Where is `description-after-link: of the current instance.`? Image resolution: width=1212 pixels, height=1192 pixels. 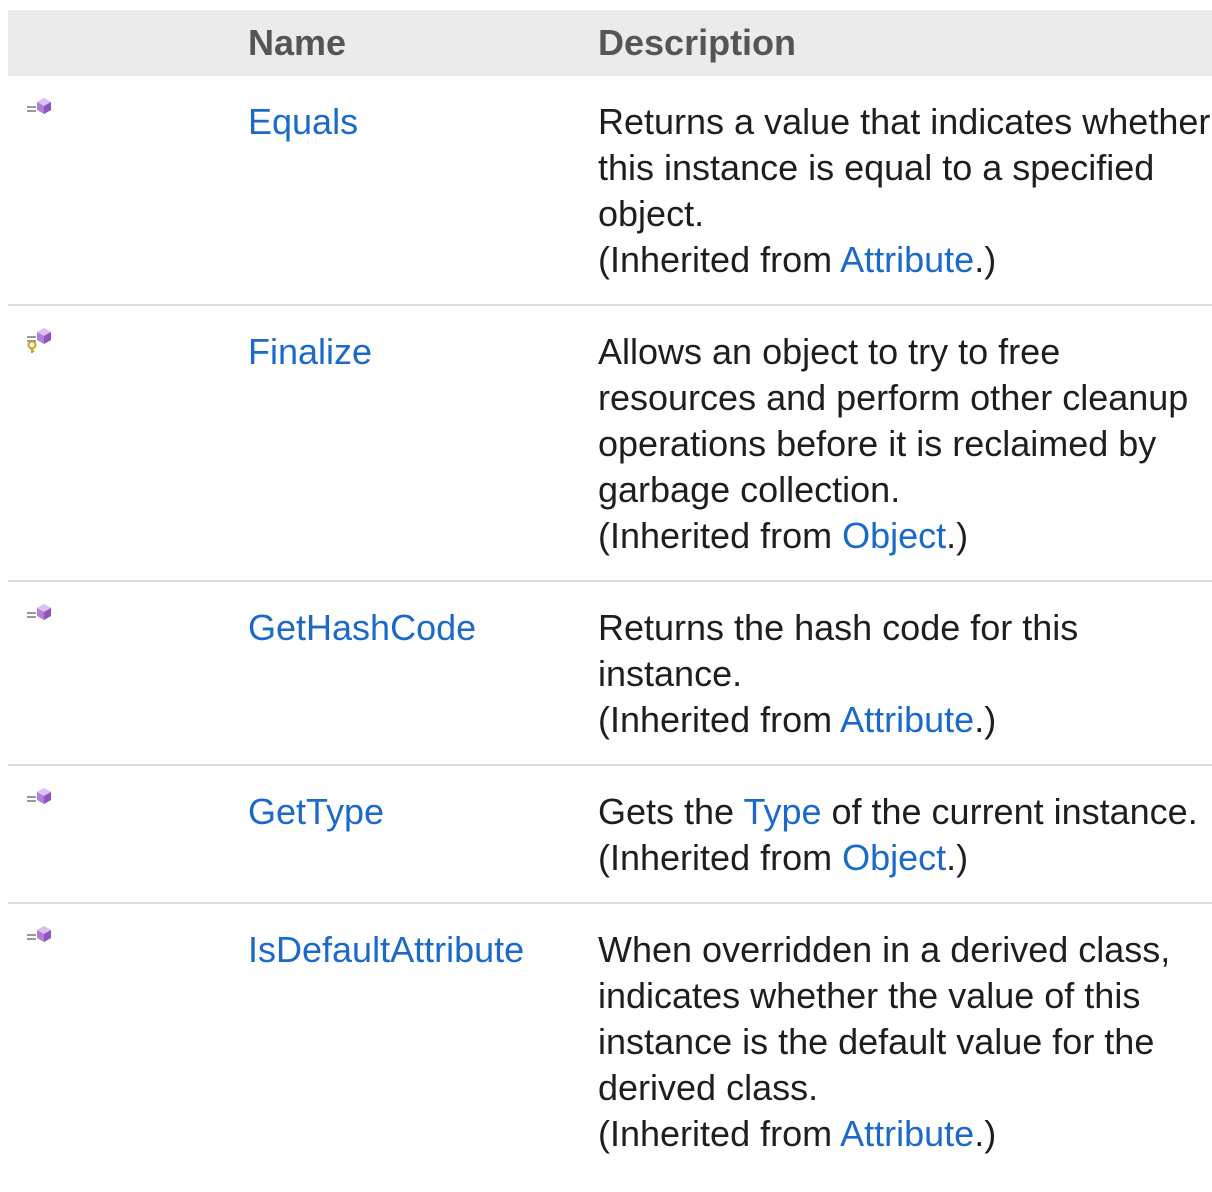 description-after-link: of the current instance. is located at coordinates (1009, 811).